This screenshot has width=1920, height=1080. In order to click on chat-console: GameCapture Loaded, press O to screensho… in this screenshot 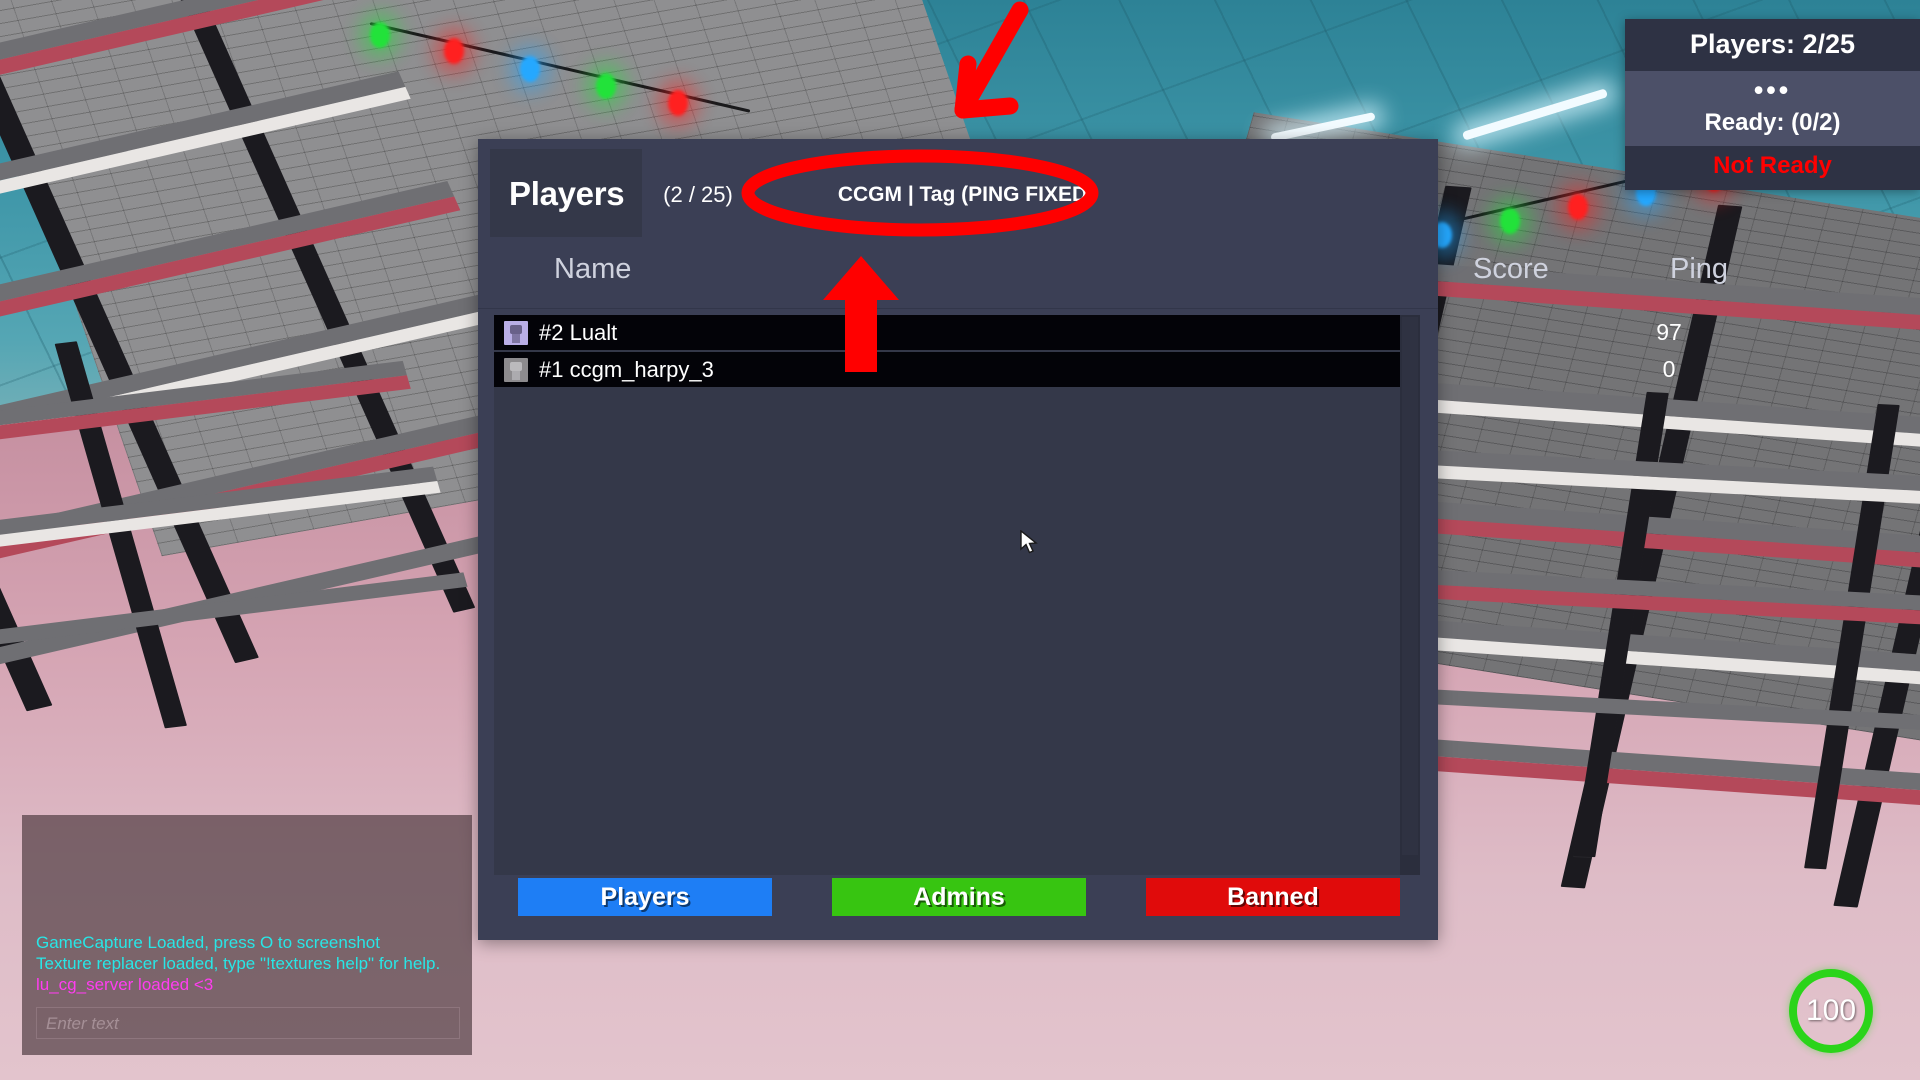, I will do `click(247, 935)`.